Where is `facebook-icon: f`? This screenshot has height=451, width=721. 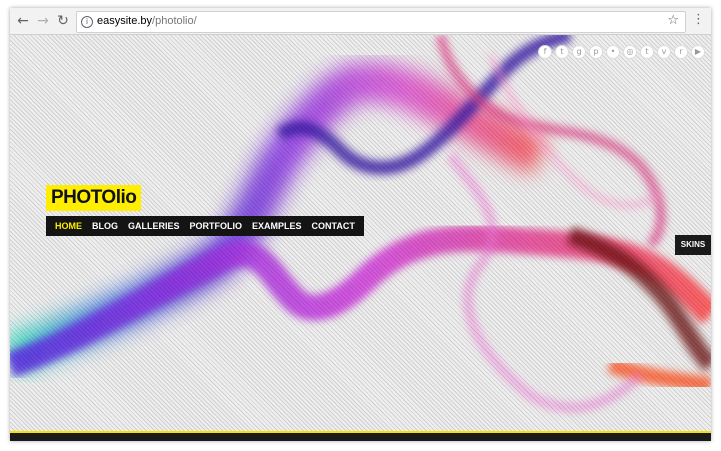 facebook-icon: f is located at coordinates (545, 52).